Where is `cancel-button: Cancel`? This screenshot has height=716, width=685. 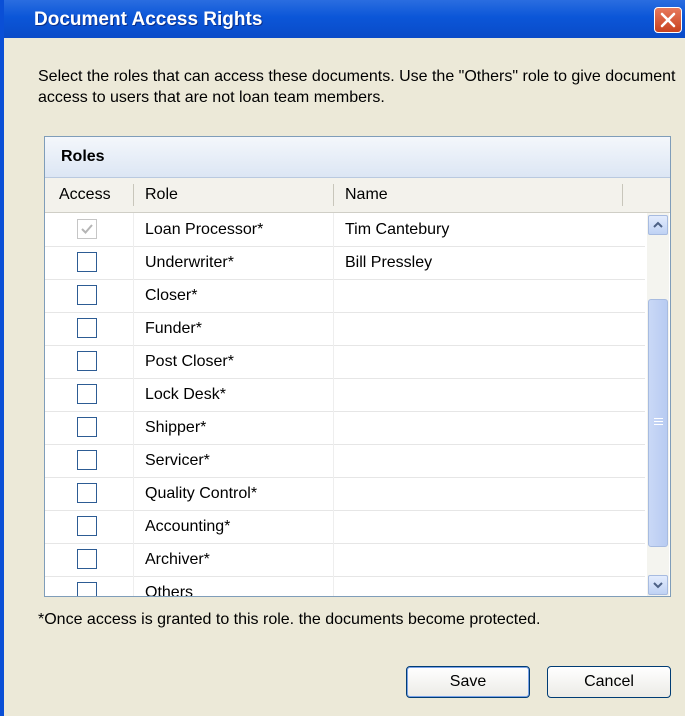 cancel-button: Cancel is located at coordinates (609, 682).